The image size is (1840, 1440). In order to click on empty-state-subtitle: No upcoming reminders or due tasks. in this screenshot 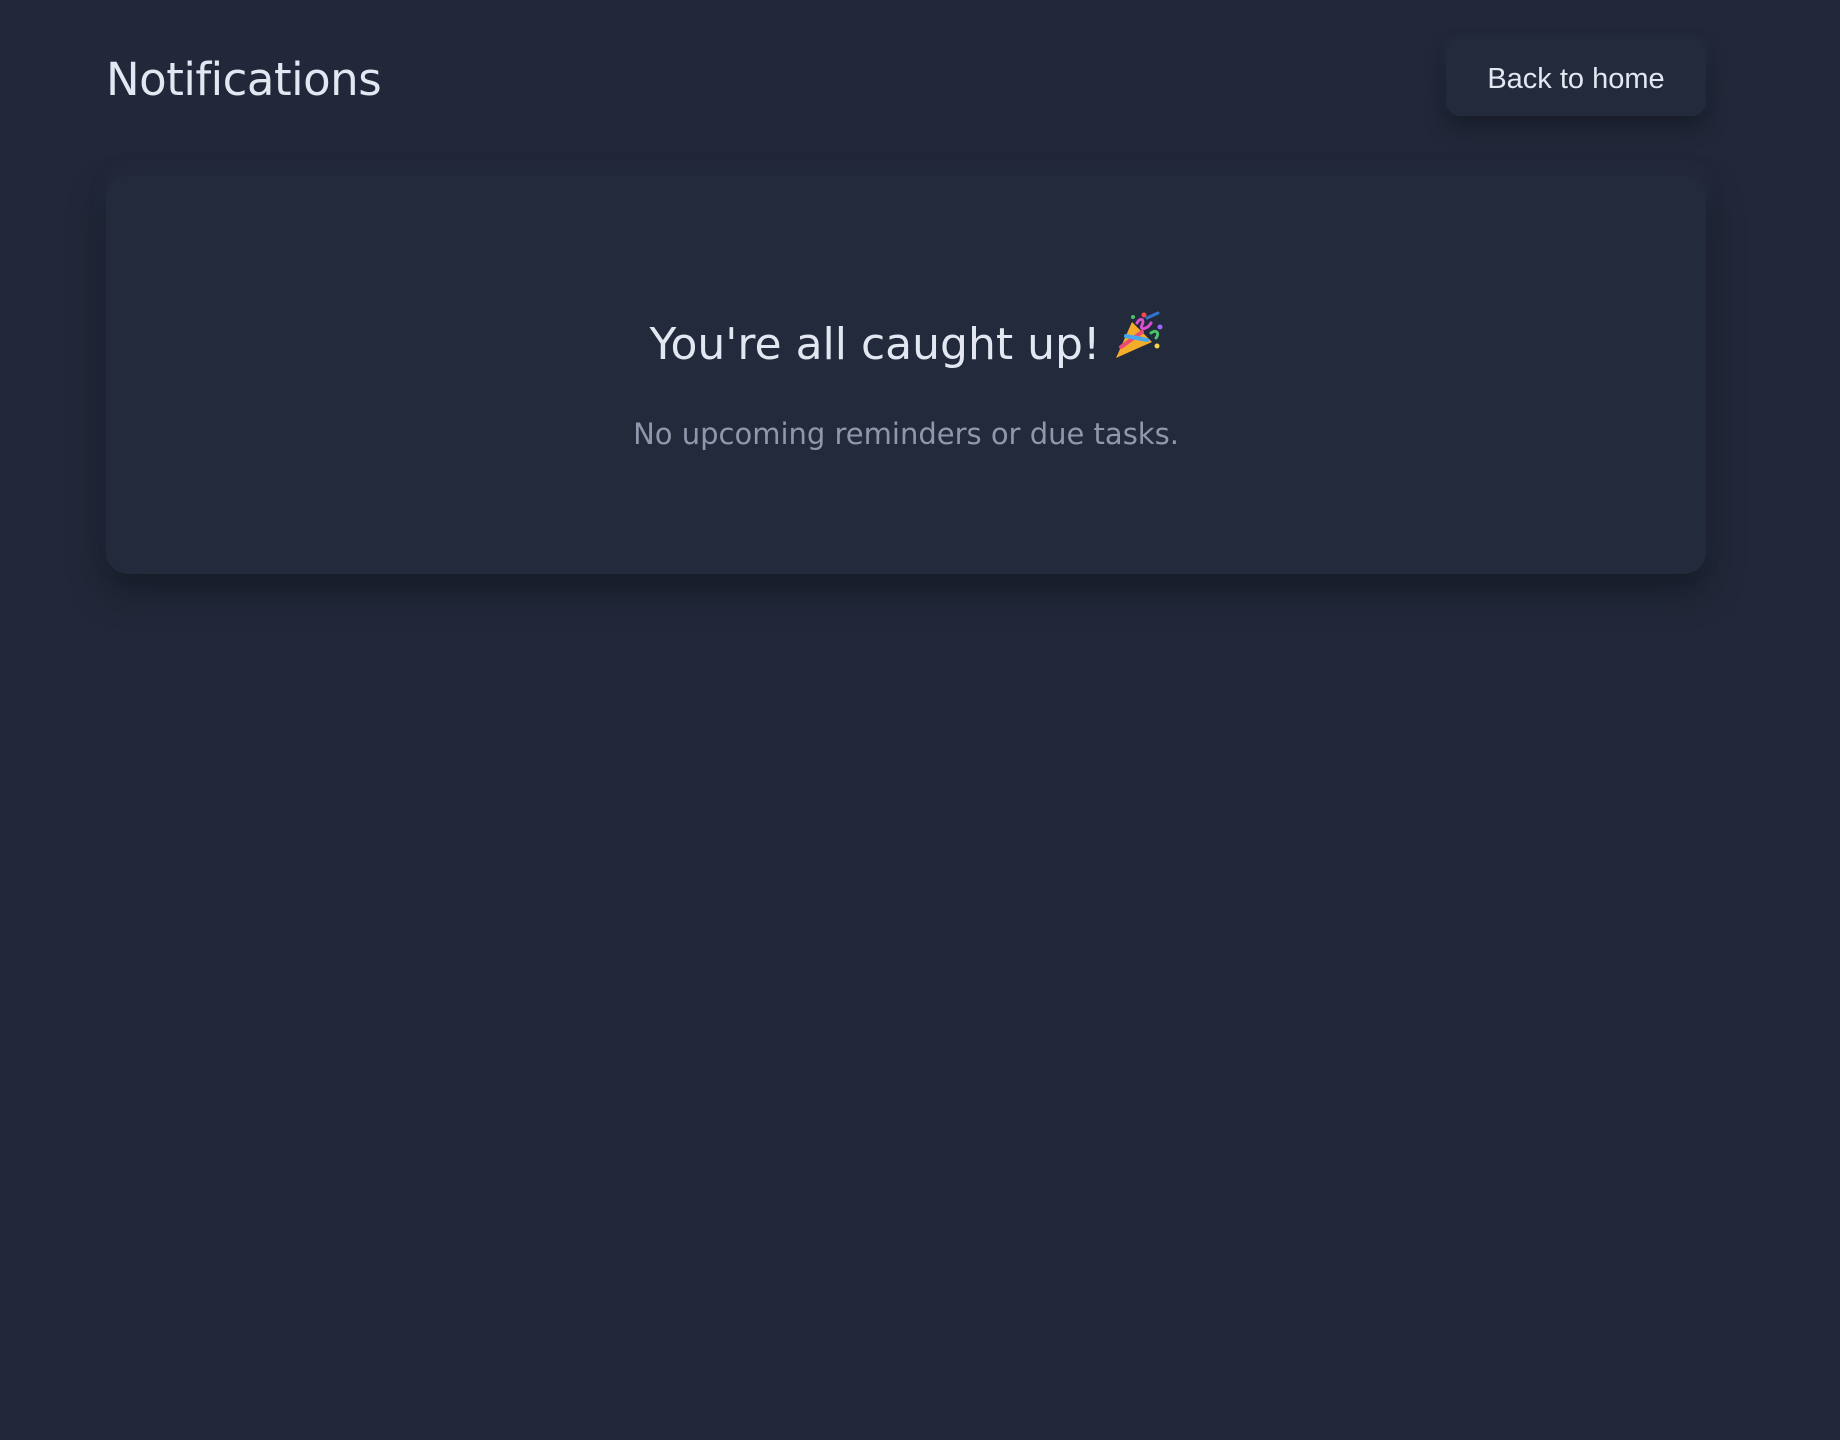, I will do `click(906, 434)`.